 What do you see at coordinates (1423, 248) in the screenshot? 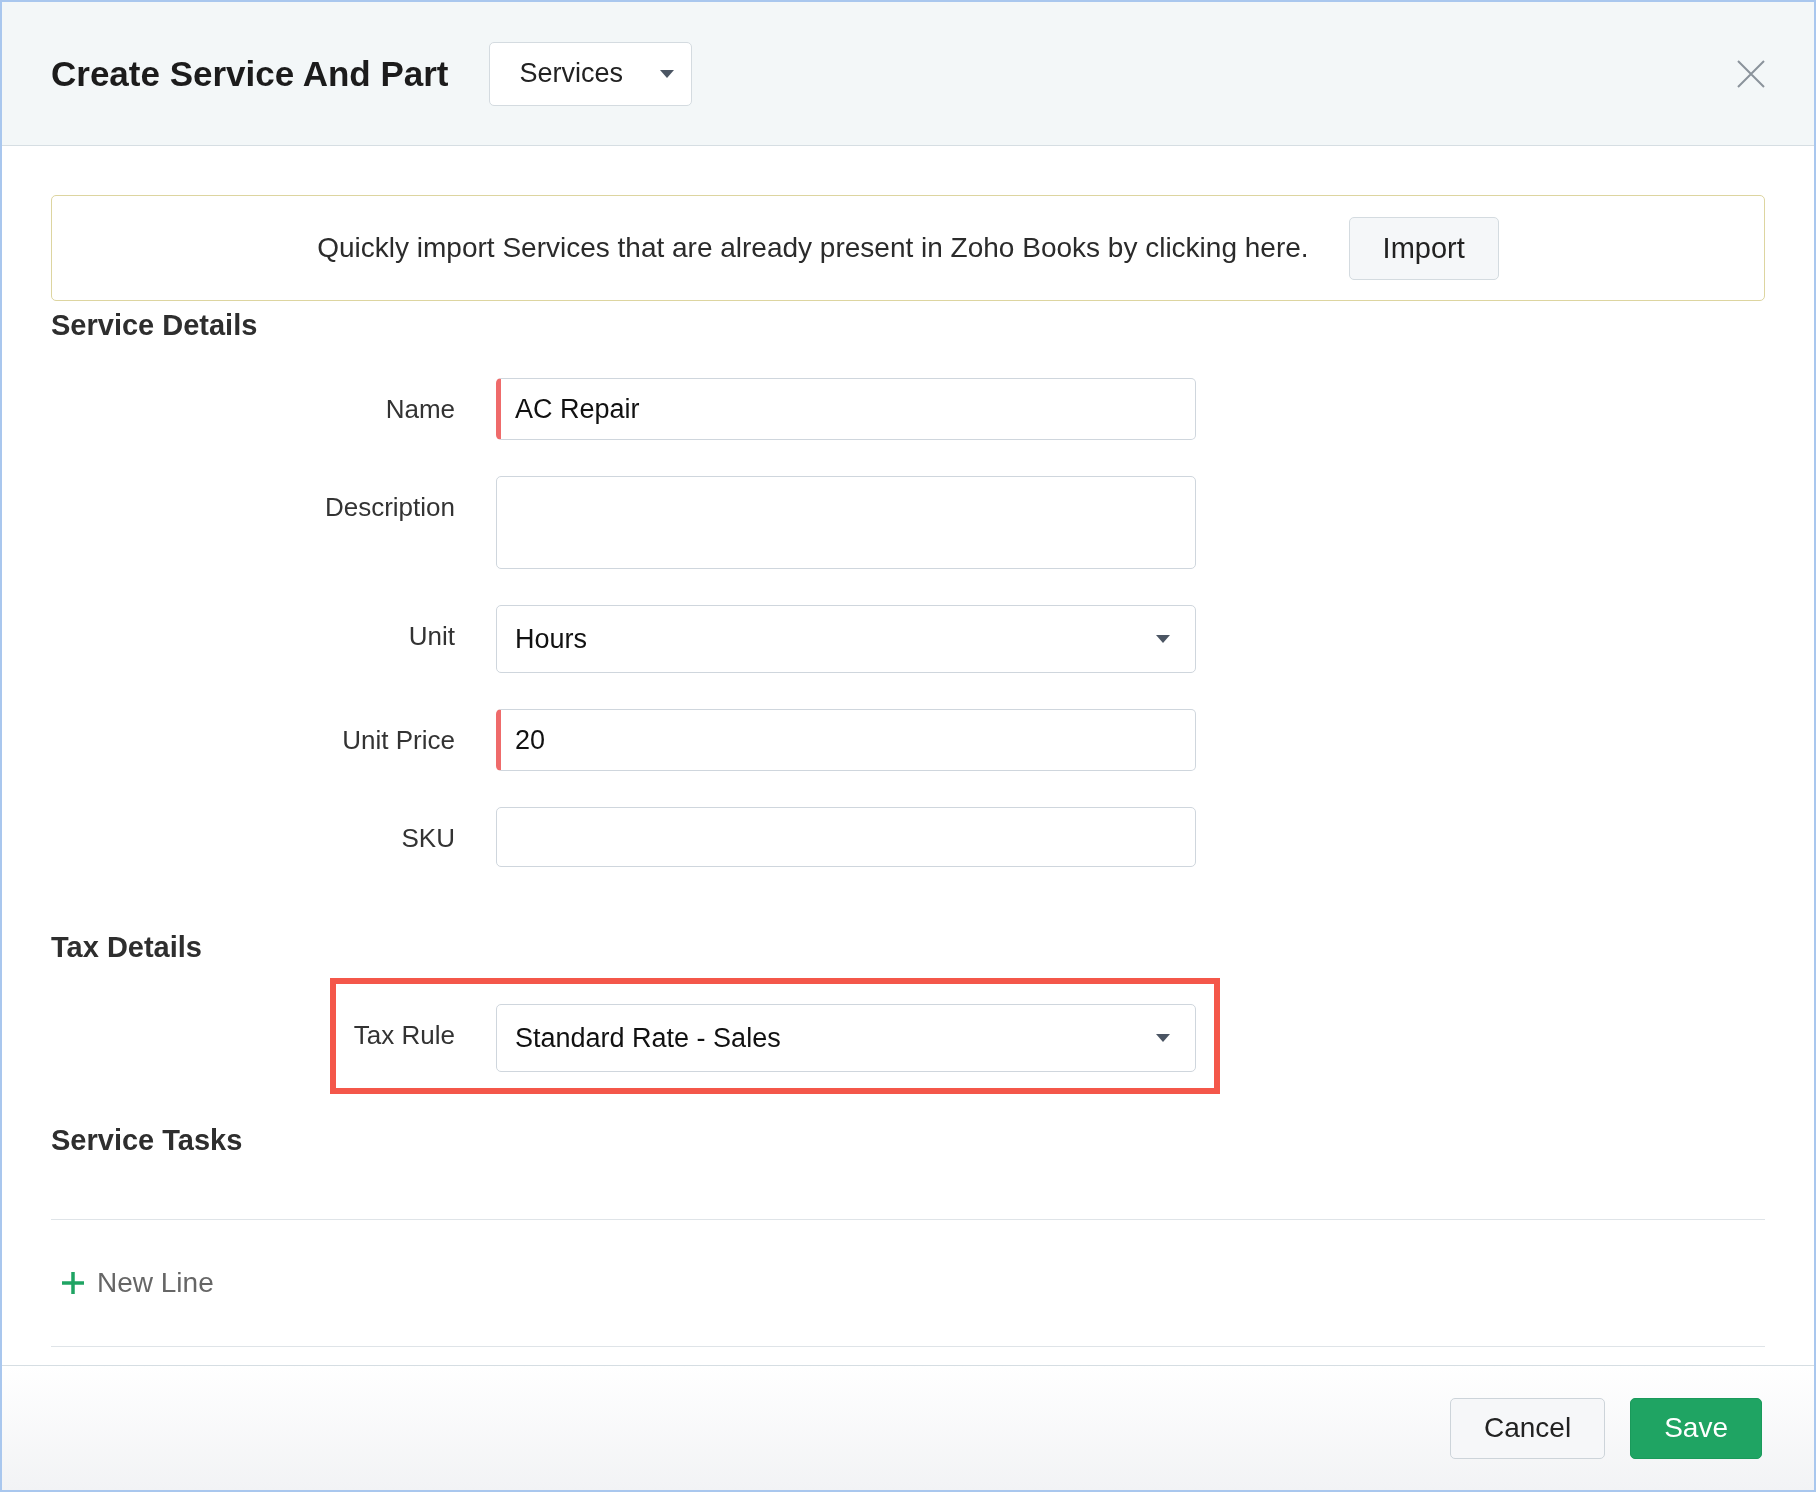
I see `import-button: Import` at bounding box center [1423, 248].